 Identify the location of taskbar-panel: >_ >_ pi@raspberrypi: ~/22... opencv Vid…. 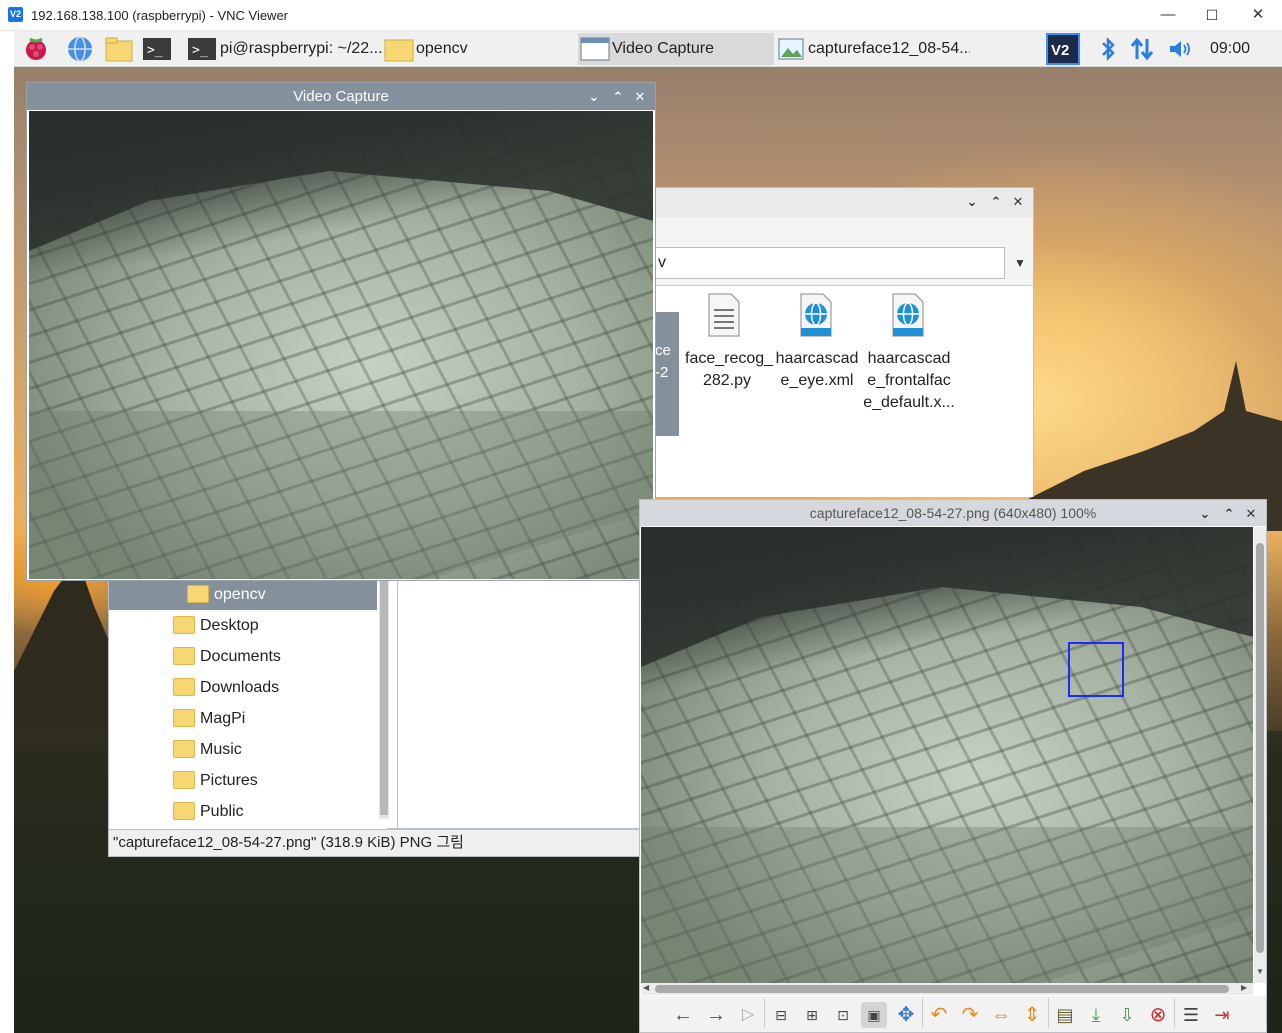
(648, 49).